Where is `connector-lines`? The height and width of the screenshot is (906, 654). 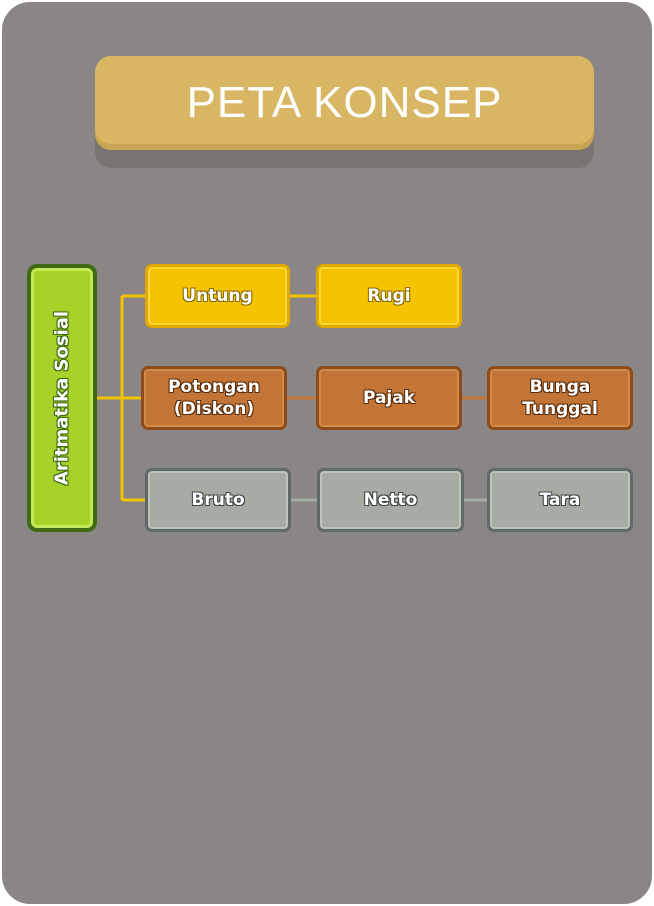 connector-lines is located at coordinates (292, 398).